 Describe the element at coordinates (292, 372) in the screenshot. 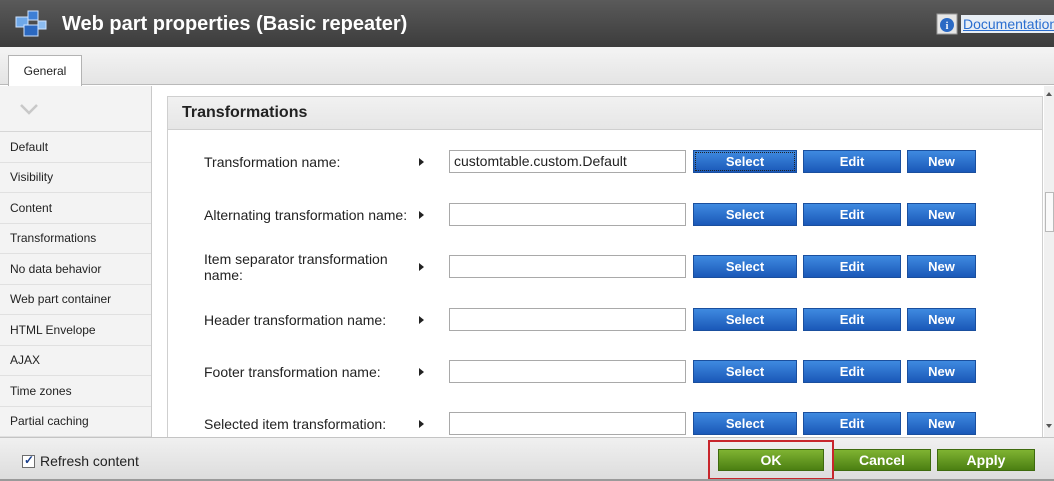

I see `field-label: Footer transformation name:` at that location.